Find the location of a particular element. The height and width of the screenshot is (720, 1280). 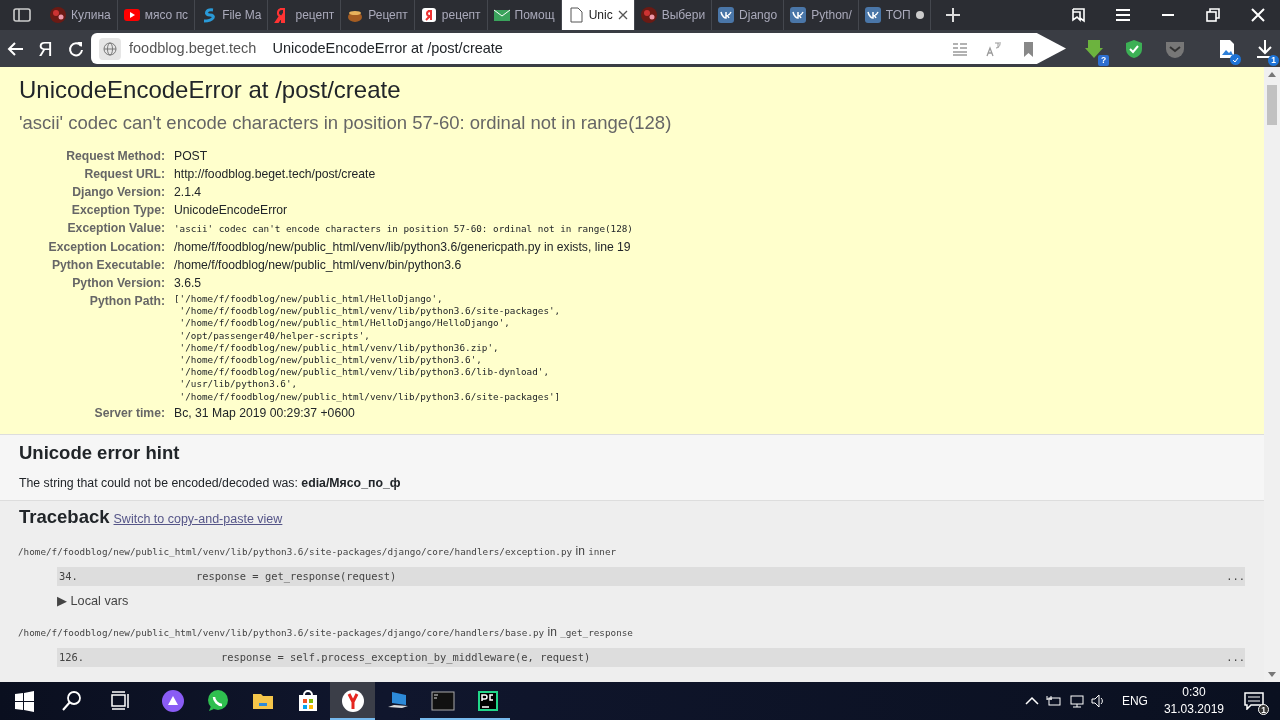

swirl-icon is located at coordinates (209, 15).